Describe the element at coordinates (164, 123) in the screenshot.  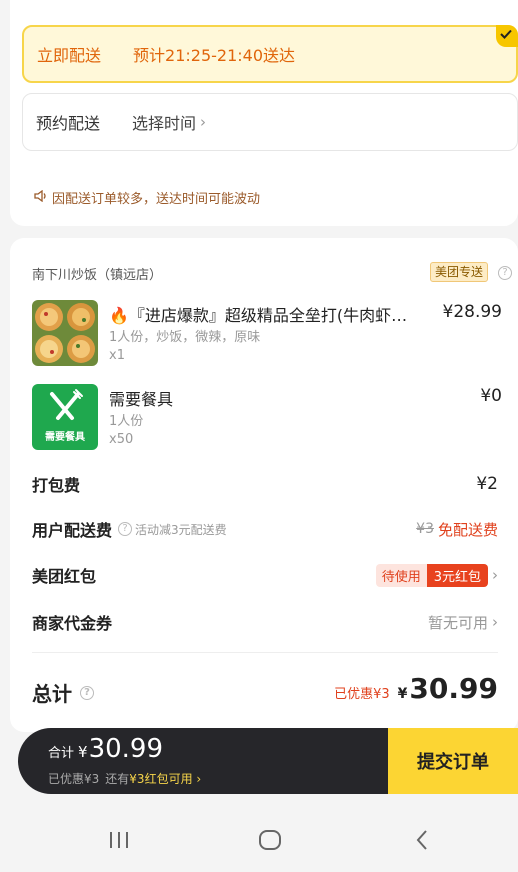
I see `scheduled-time: 选择时间` at that location.